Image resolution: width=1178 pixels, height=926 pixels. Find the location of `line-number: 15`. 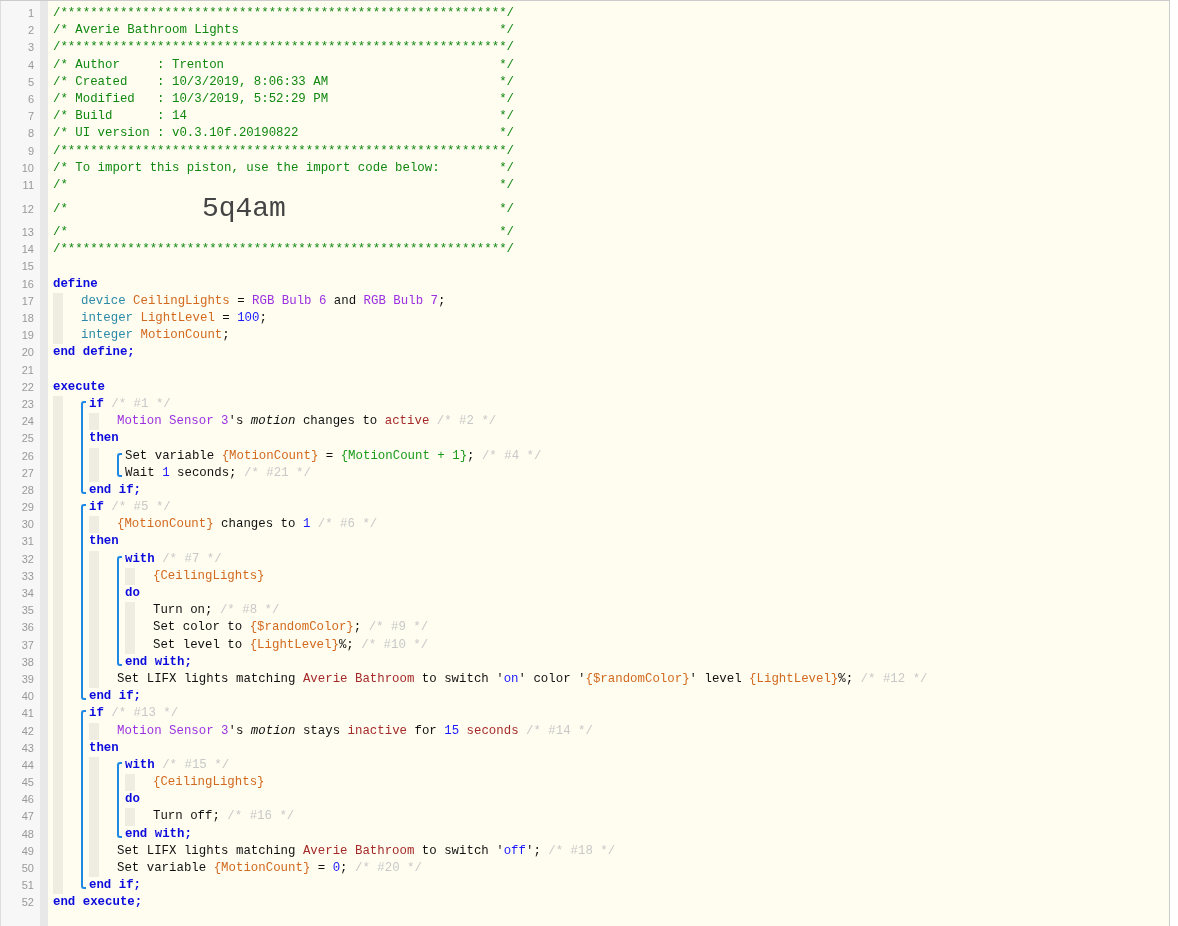

line-number: 15 is located at coordinates (27, 267).